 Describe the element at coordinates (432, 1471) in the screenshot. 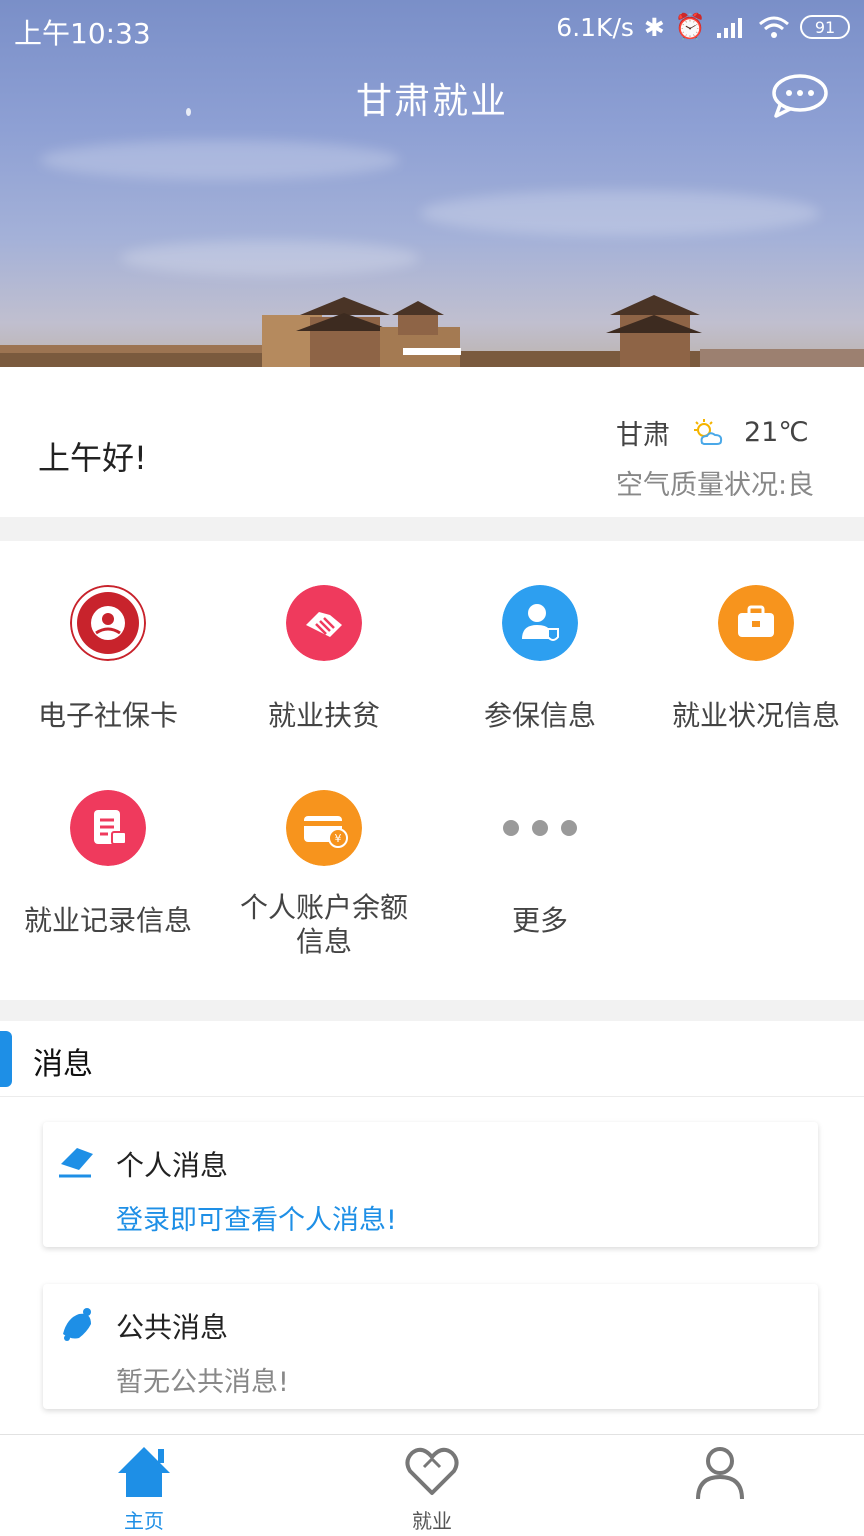

I see `heart-icon` at that location.